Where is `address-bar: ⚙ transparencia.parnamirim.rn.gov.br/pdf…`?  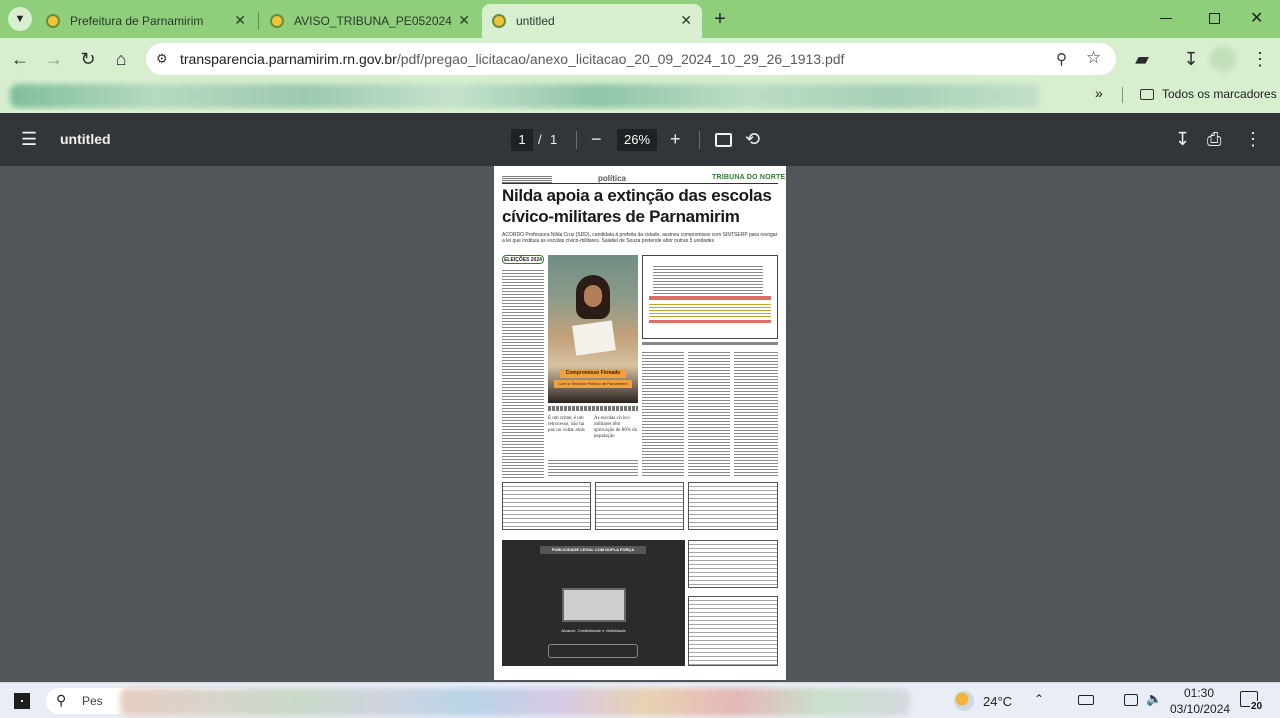
address-bar: ⚙ transparencia.parnamirim.rn.gov.br/pdf… is located at coordinates (631, 59).